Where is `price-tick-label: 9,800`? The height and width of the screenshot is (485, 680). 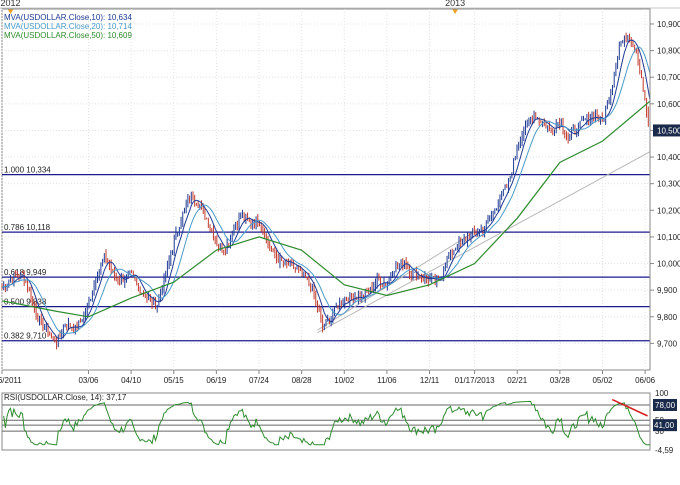 price-tick-label: 9,800 is located at coordinates (667, 317).